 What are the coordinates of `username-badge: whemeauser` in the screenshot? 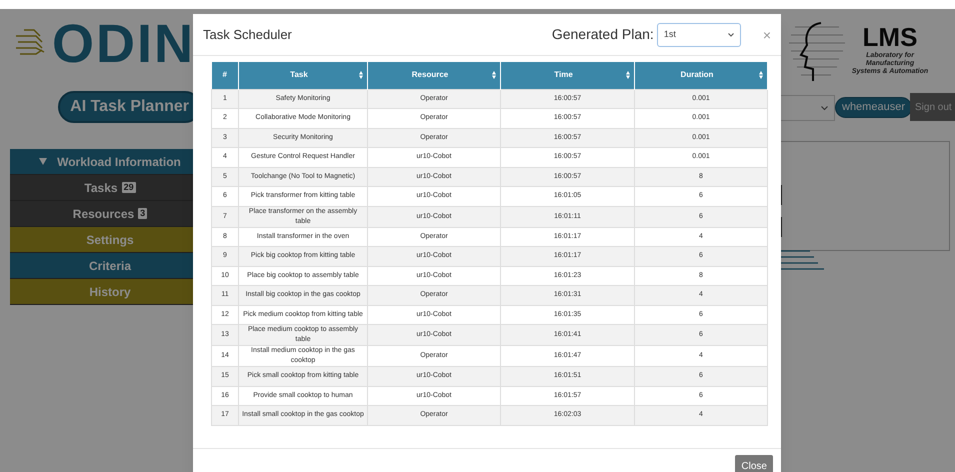 It's located at (873, 107).